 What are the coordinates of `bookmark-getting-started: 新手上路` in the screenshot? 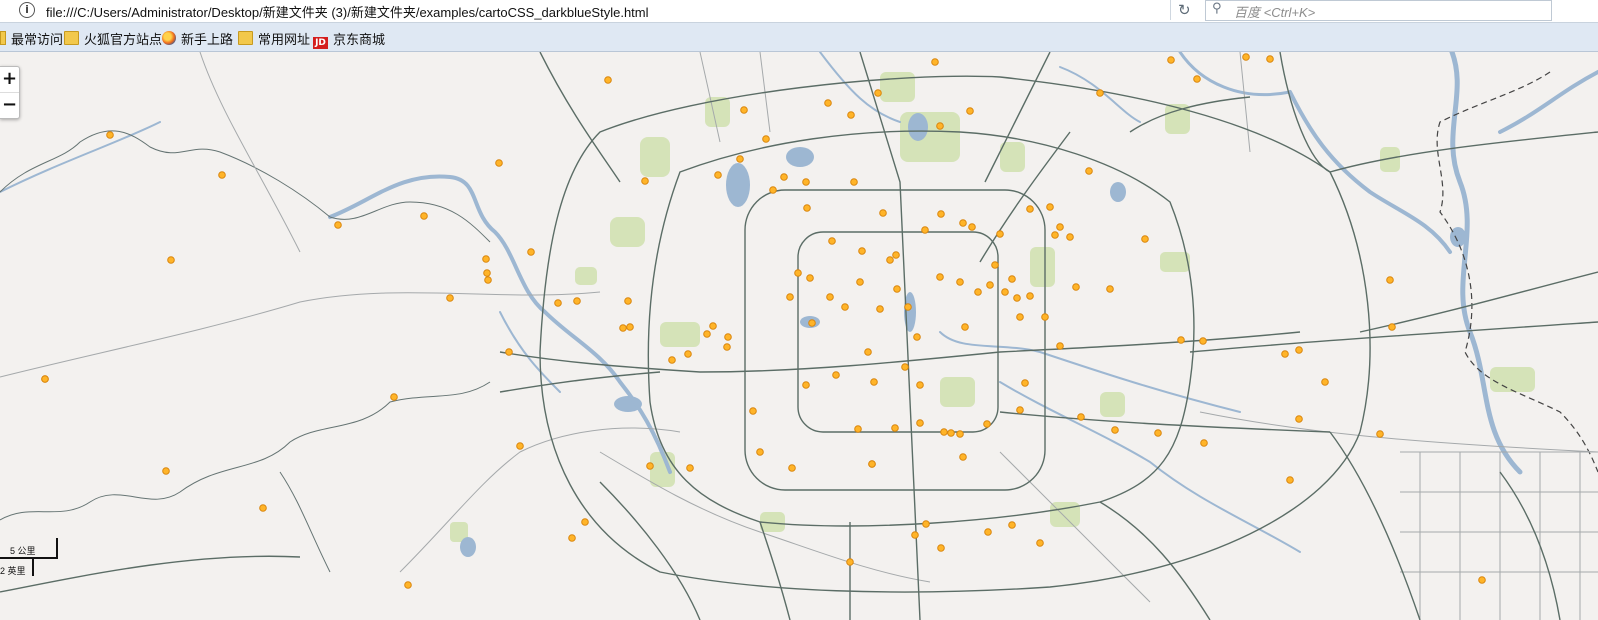 It's located at (197, 38).